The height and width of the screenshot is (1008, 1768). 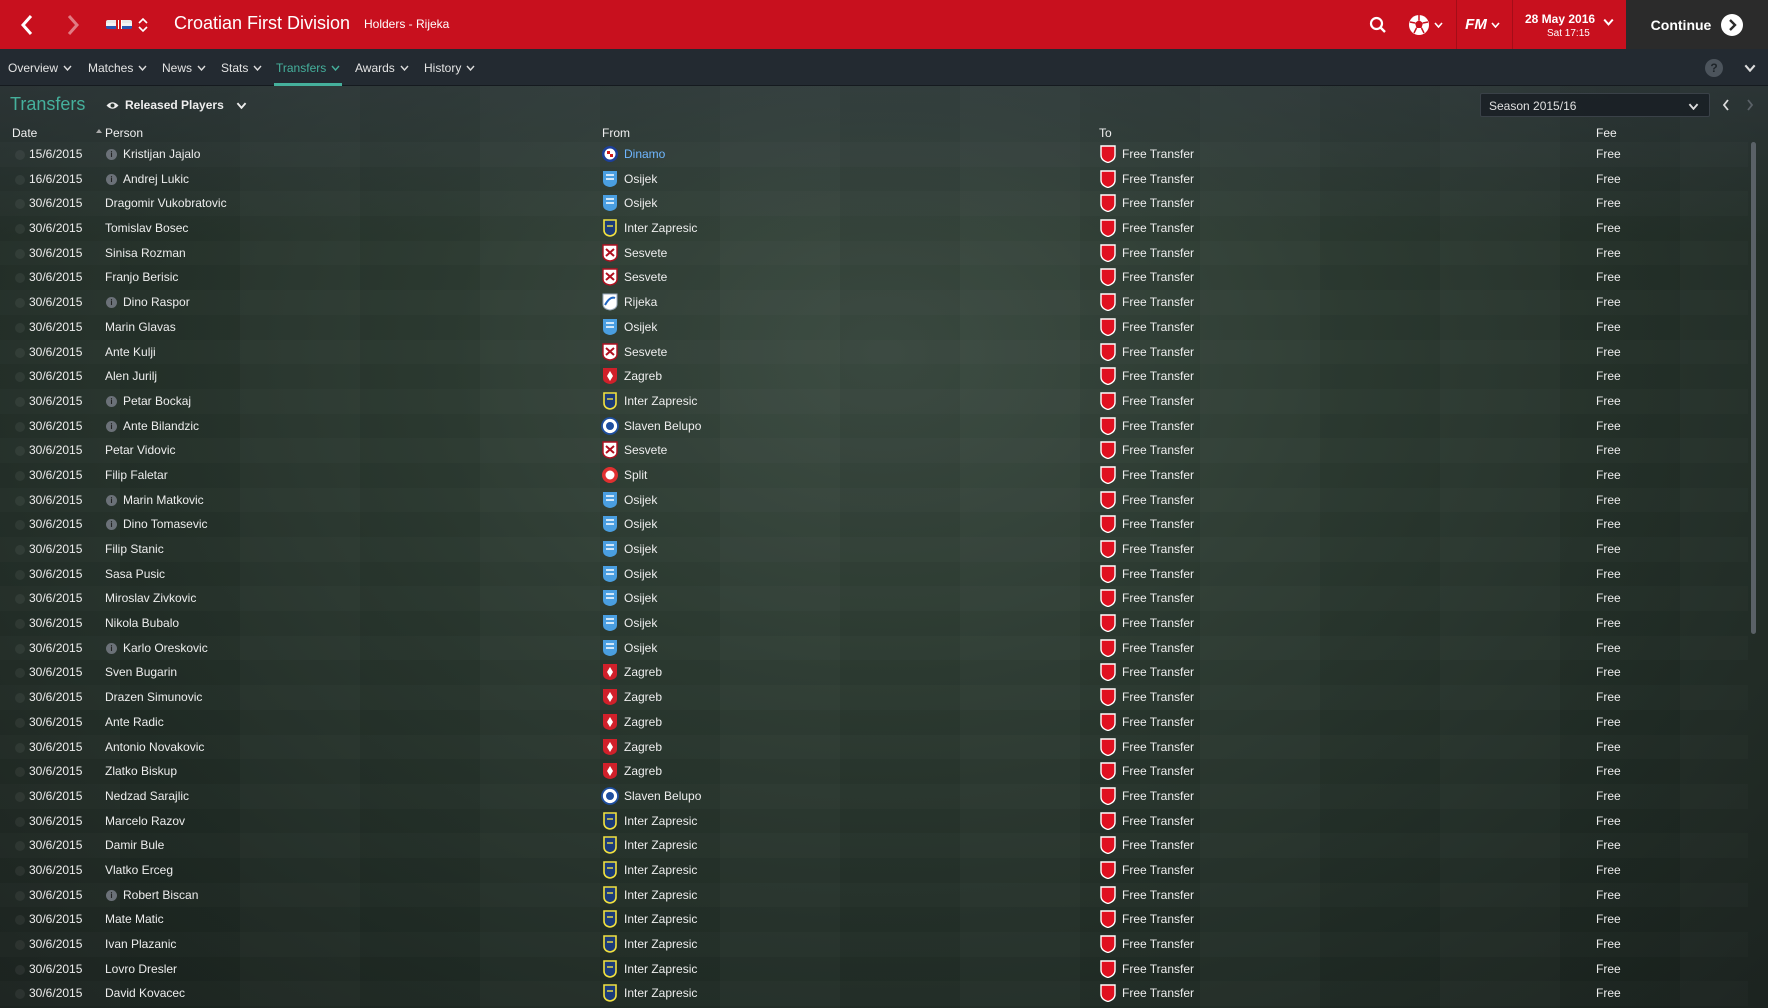 What do you see at coordinates (156, 302) in the screenshot?
I see `row-person-link: Dino Raspor` at bounding box center [156, 302].